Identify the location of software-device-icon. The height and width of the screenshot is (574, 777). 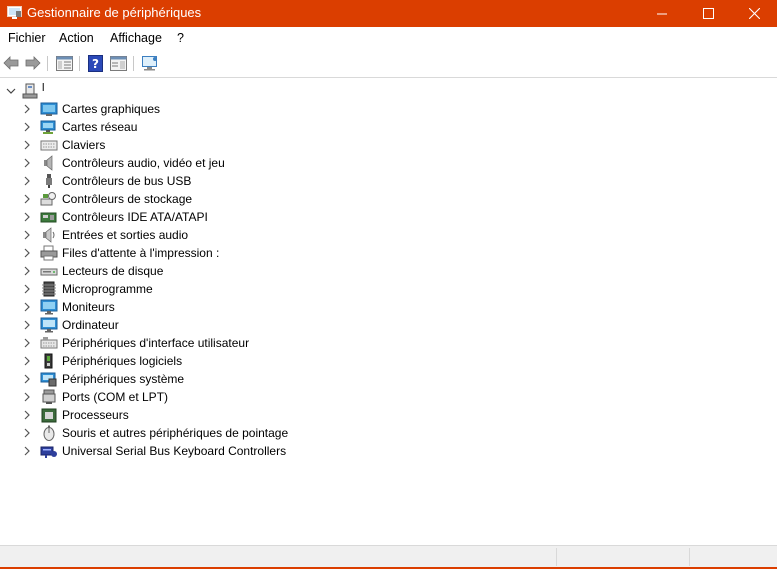
(48, 361).